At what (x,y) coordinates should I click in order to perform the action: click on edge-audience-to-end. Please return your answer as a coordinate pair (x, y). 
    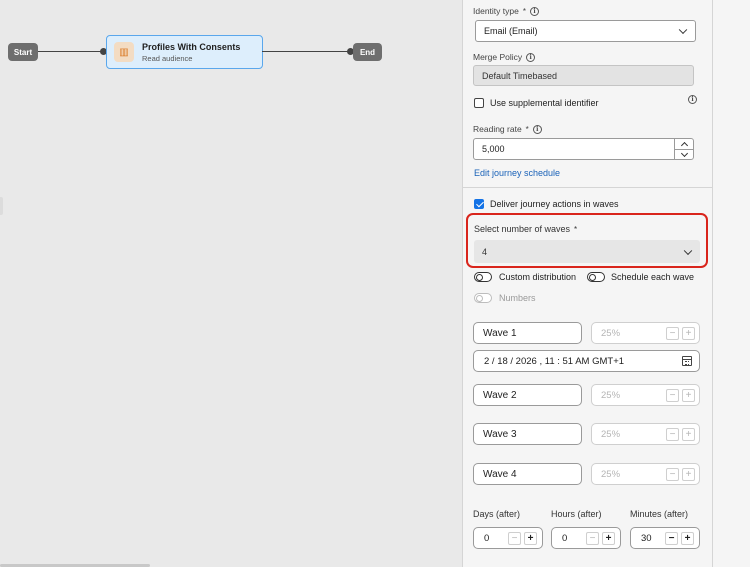
    Looking at the image, I should click on (305, 51).